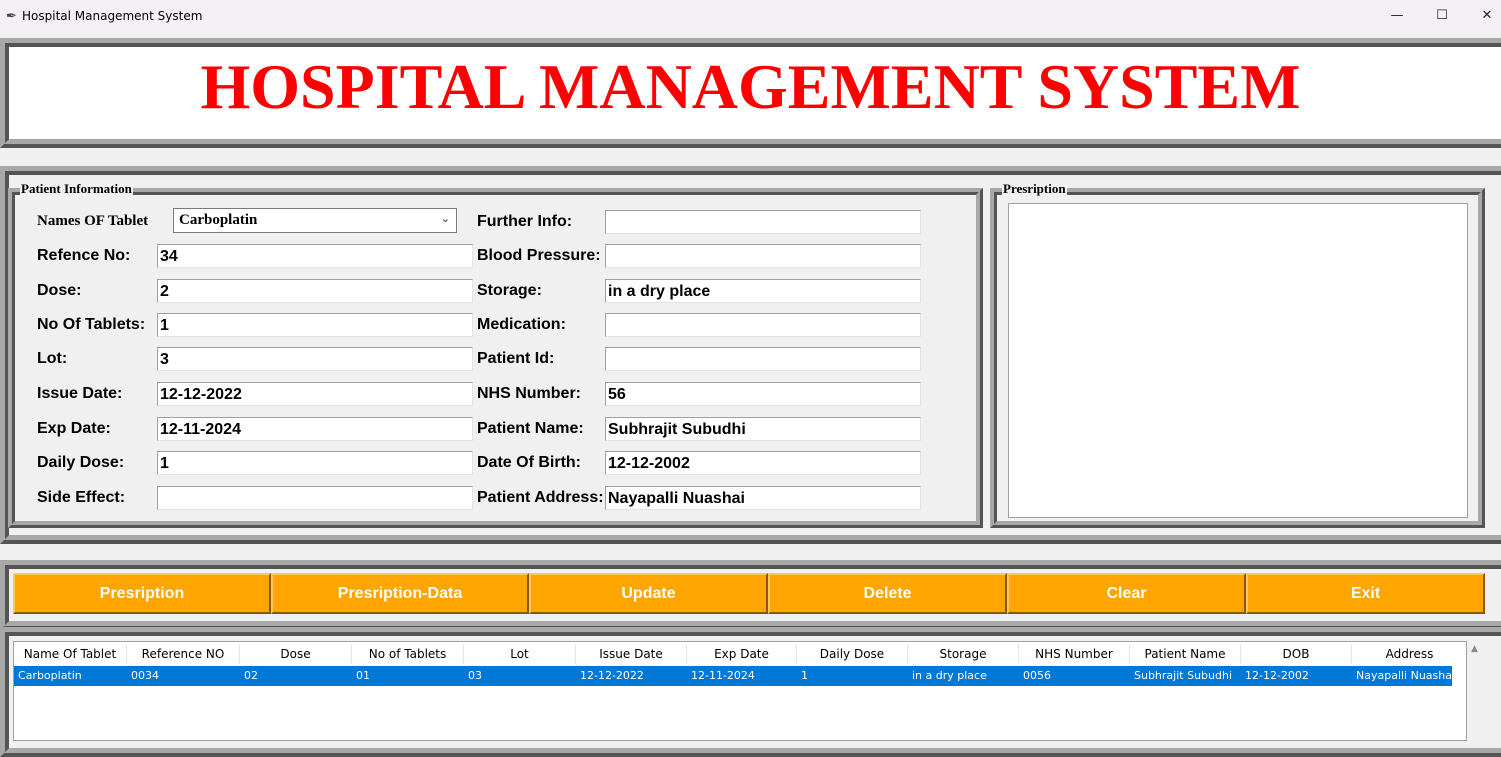 Image resolution: width=1501 pixels, height=757 pixels. Describe the element at coordinates (52, 358) in the screenshot. I see `lot-label: Lot:` at that location.